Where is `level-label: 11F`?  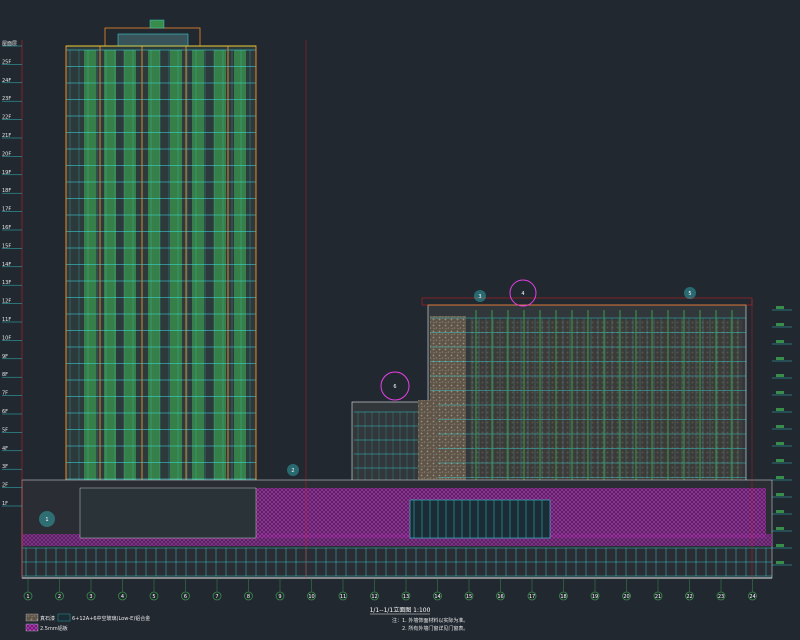
level-label: 11F is located at coordinates (6, 320).